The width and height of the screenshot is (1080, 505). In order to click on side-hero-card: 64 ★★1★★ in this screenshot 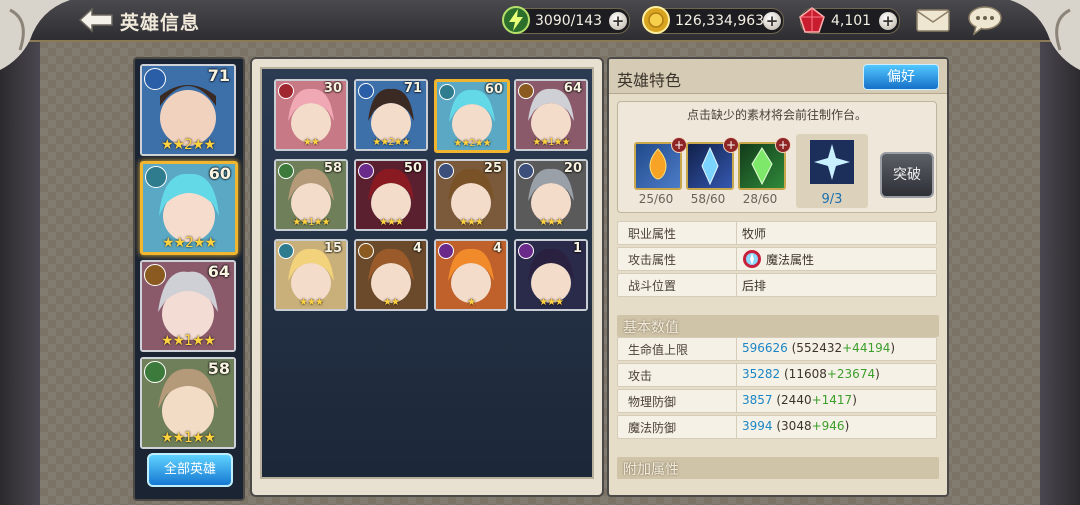, I will do `click(188, 306)`.